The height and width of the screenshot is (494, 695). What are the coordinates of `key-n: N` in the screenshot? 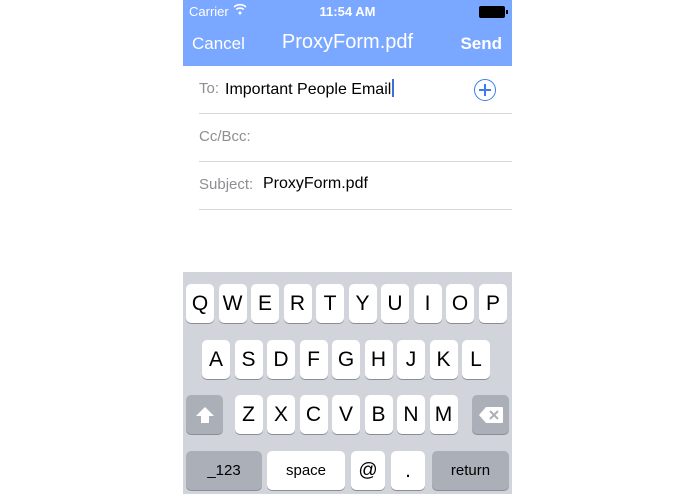 It's located at (411, 414).